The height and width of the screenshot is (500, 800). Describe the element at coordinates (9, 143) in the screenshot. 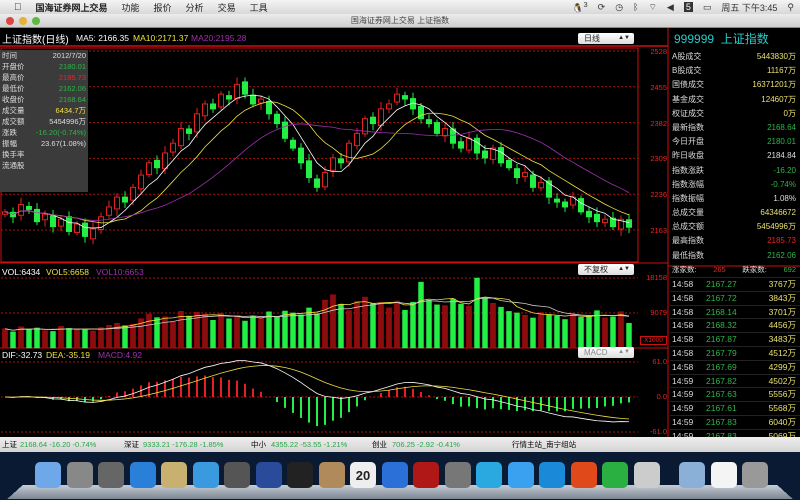

I see `info-key: 振幅` at that location.